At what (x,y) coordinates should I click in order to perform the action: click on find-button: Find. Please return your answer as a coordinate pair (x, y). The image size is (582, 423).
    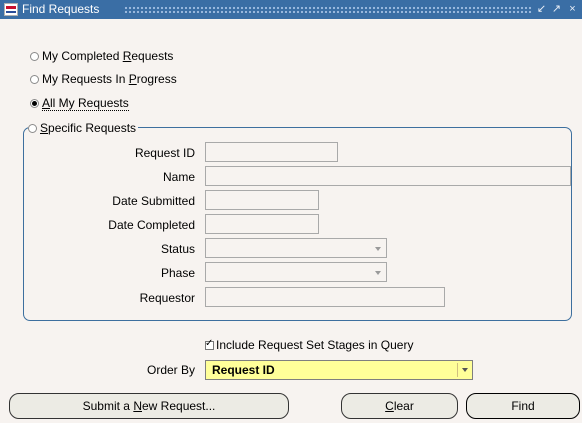
    Looking at the image, I should click on (523, 406).